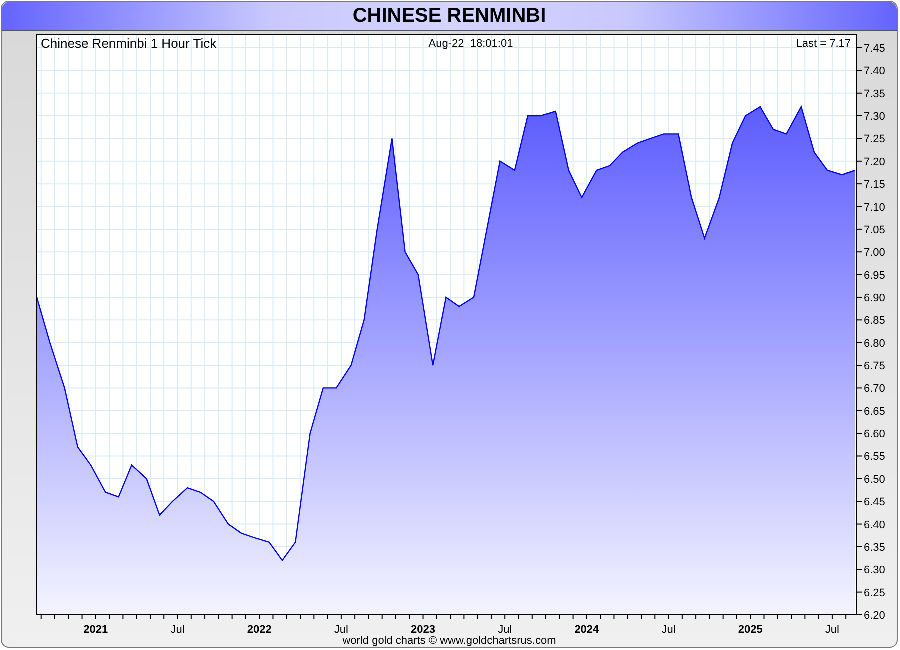  Describe the element at coordinates (875, 49) in the screenshot. I see `y-axis-label: 7.45` at that location.